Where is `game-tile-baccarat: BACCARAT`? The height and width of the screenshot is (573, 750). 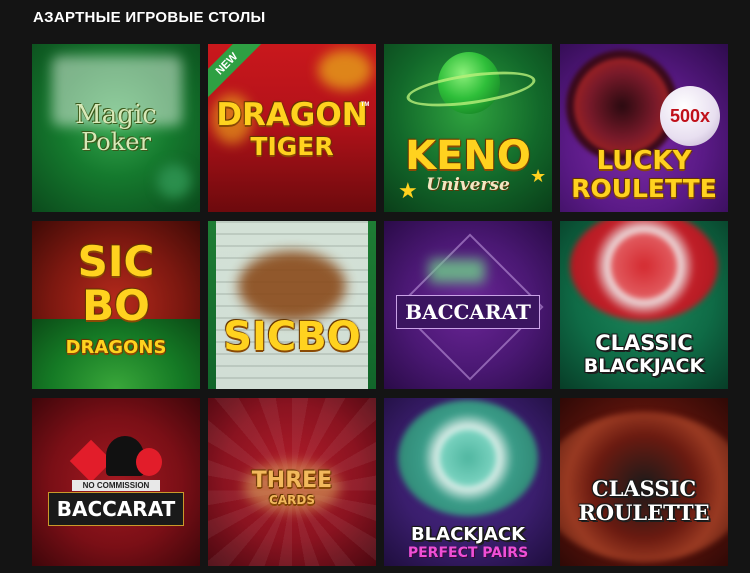
game-tile-baccarat: BACCARAT is located at coordinates (468, 305).